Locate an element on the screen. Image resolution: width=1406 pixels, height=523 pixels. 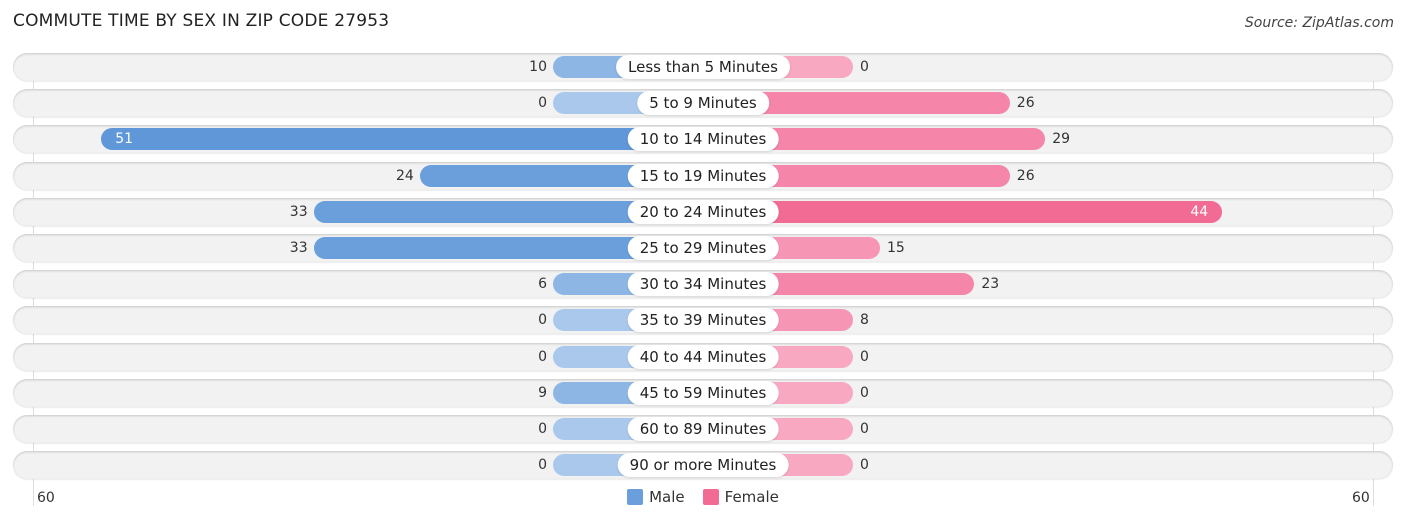
value-label-male: 51 is located at coordinates (124, 139).